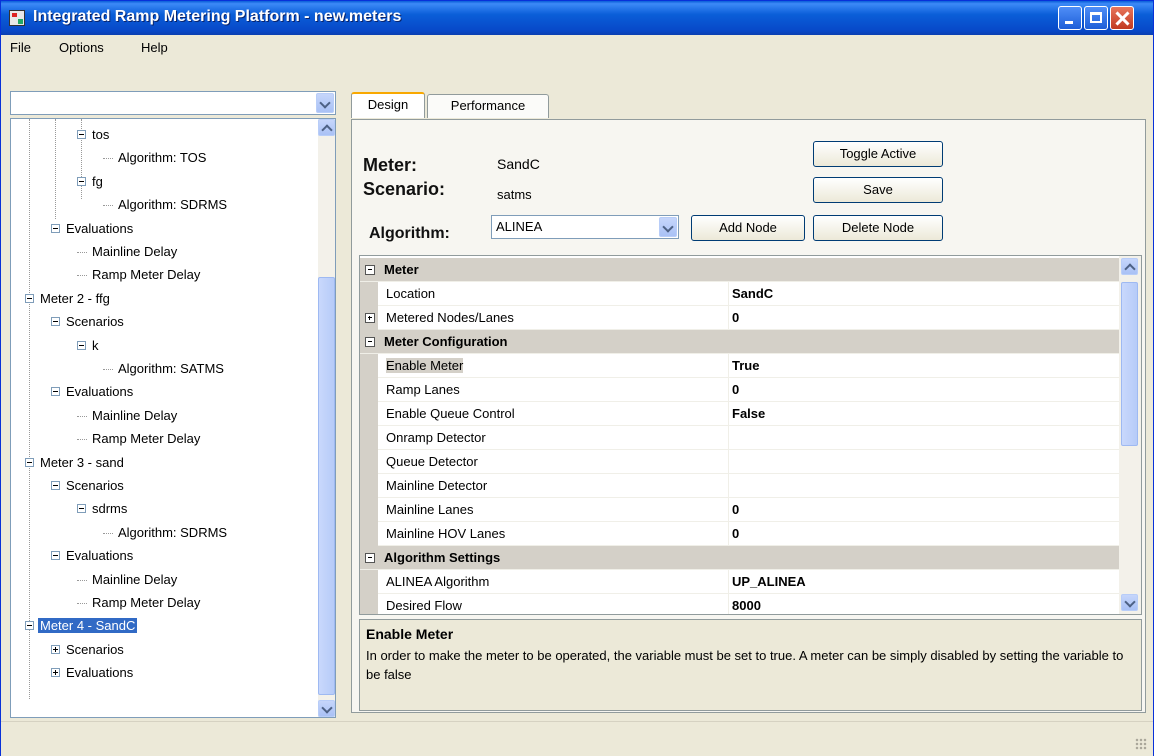 This screenshot has width=1154, height=756. What do you see at coordinates (1096, 18) in the screenshot?
I see `maximize-button` at bounding box center [1096, 18].